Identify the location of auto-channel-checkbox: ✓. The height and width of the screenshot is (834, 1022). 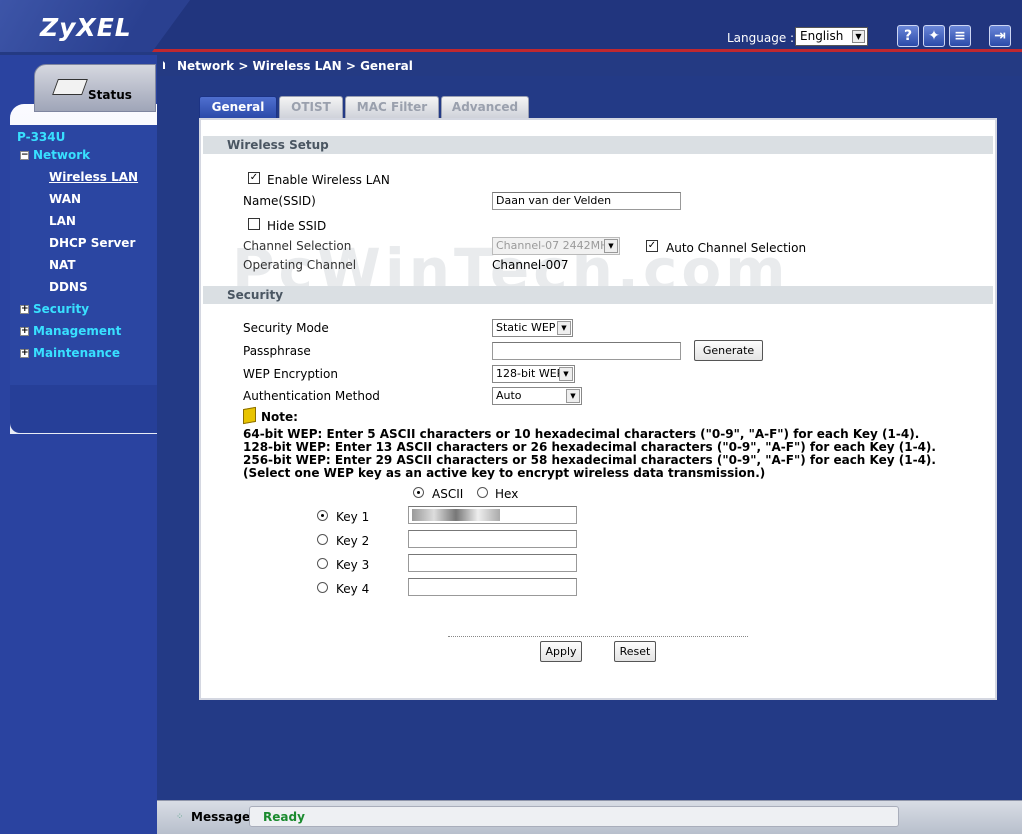
(652, 246).